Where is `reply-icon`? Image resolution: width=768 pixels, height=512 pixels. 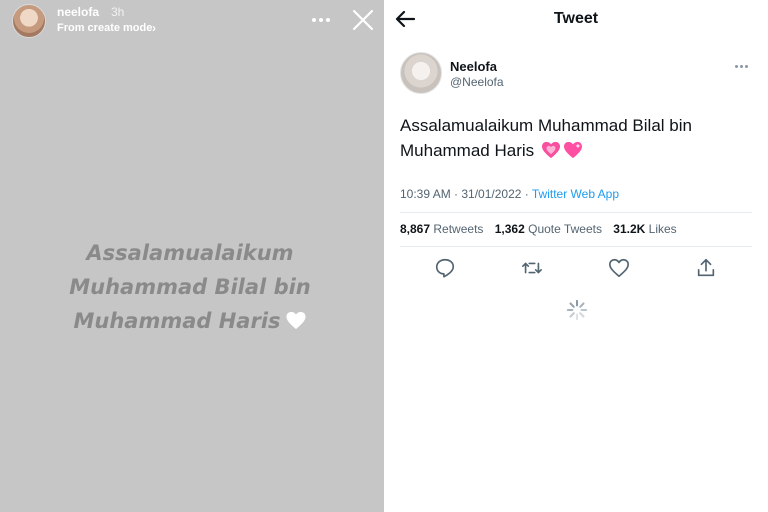 reply-icon is located at coordinates (445, 268).